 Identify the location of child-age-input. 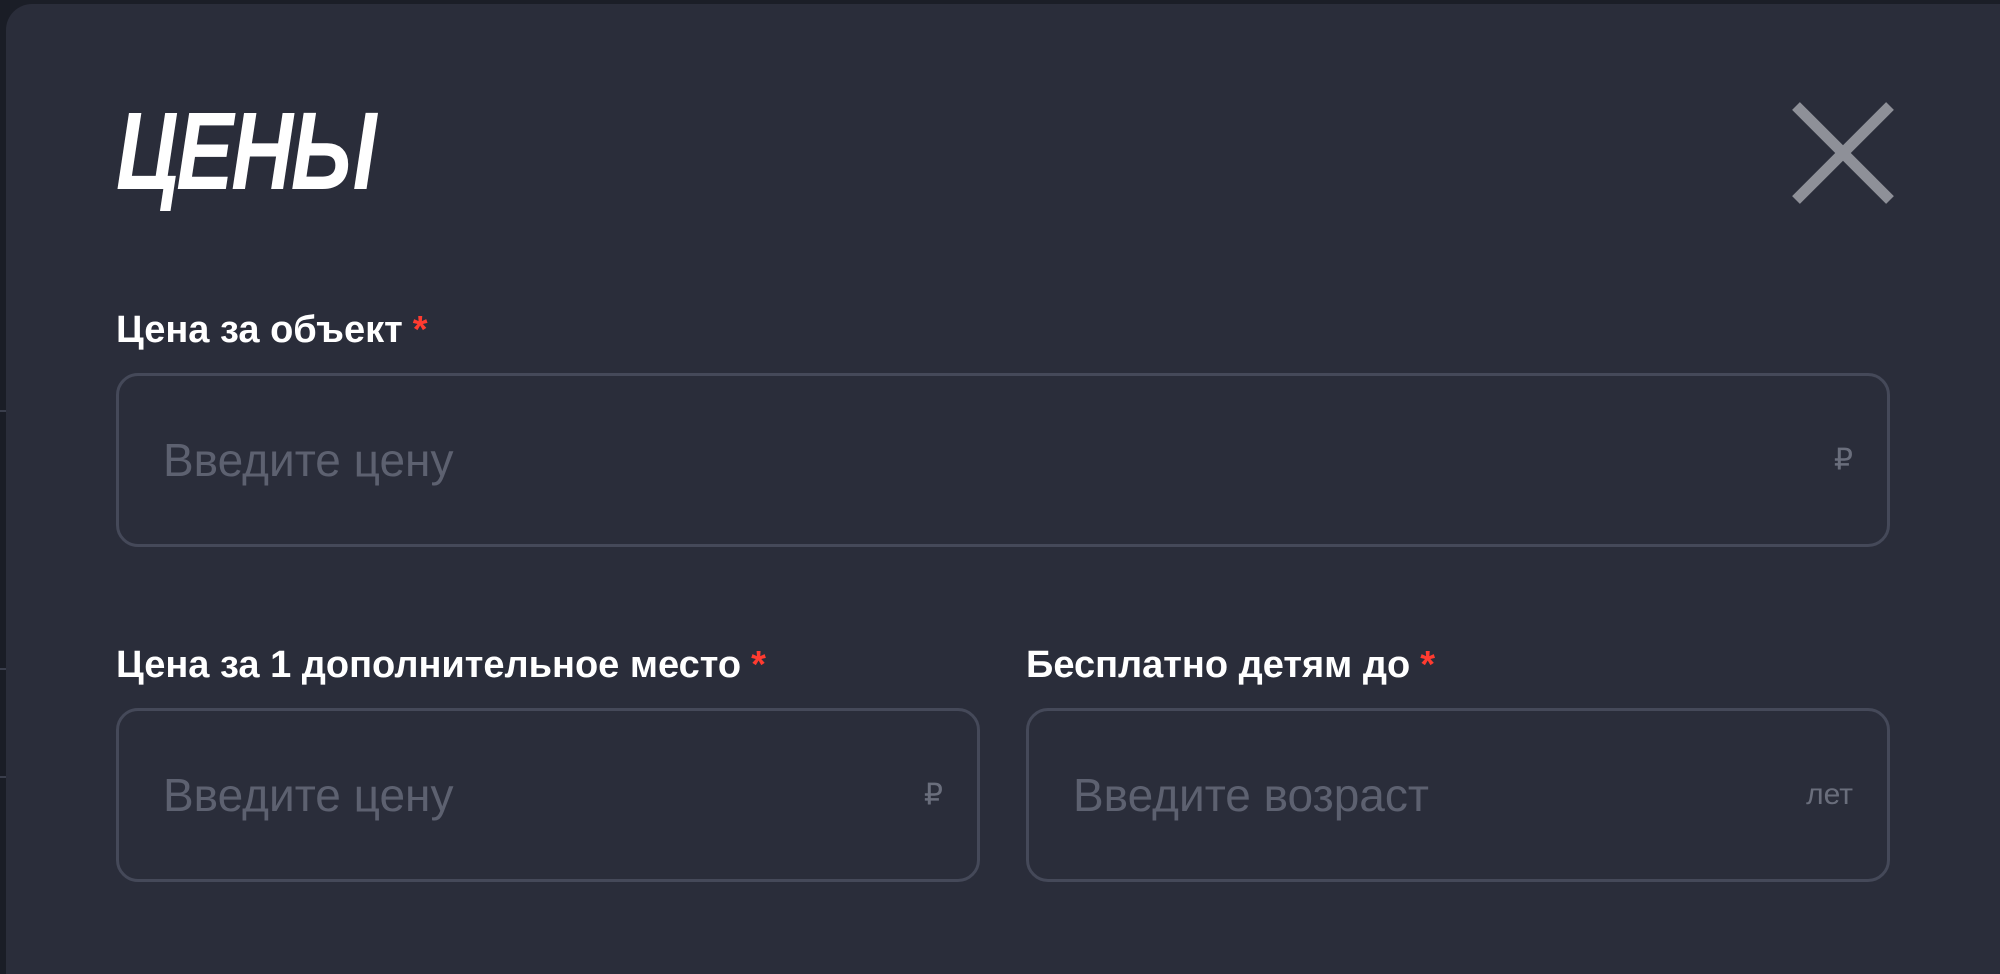
(1427, 795).